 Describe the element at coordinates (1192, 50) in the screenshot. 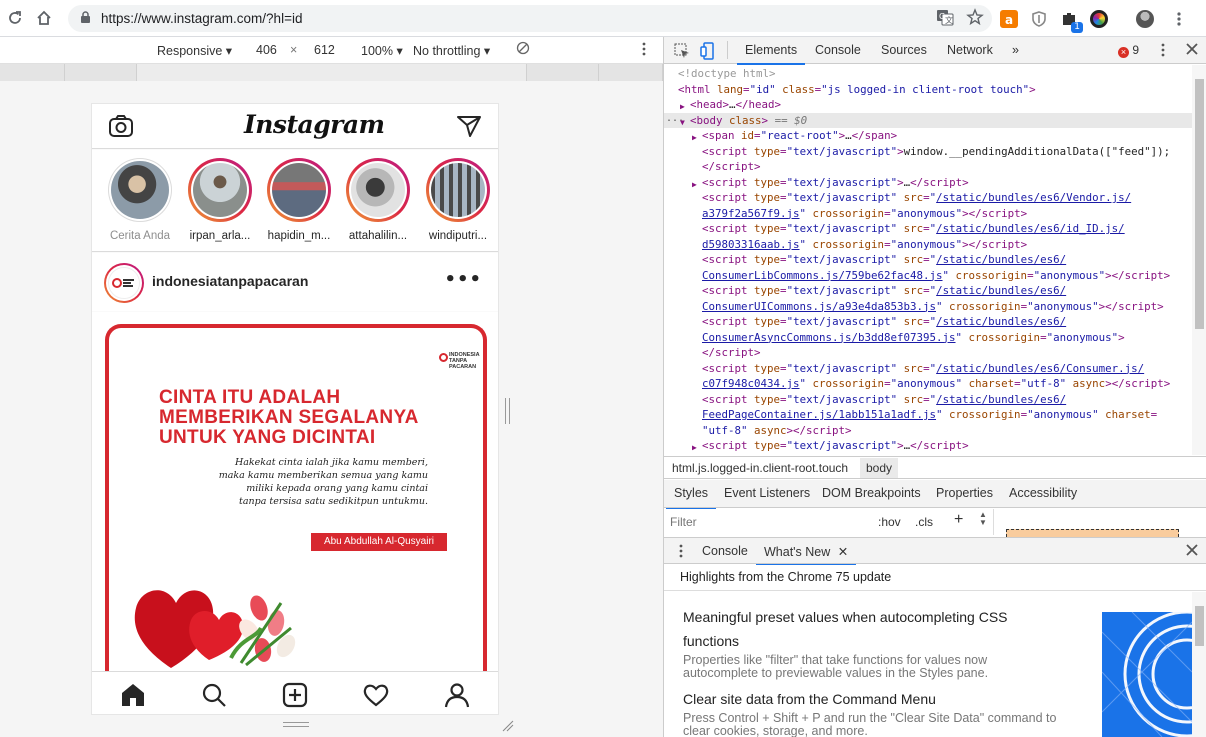

I see `close-devtools-icon` at that location.